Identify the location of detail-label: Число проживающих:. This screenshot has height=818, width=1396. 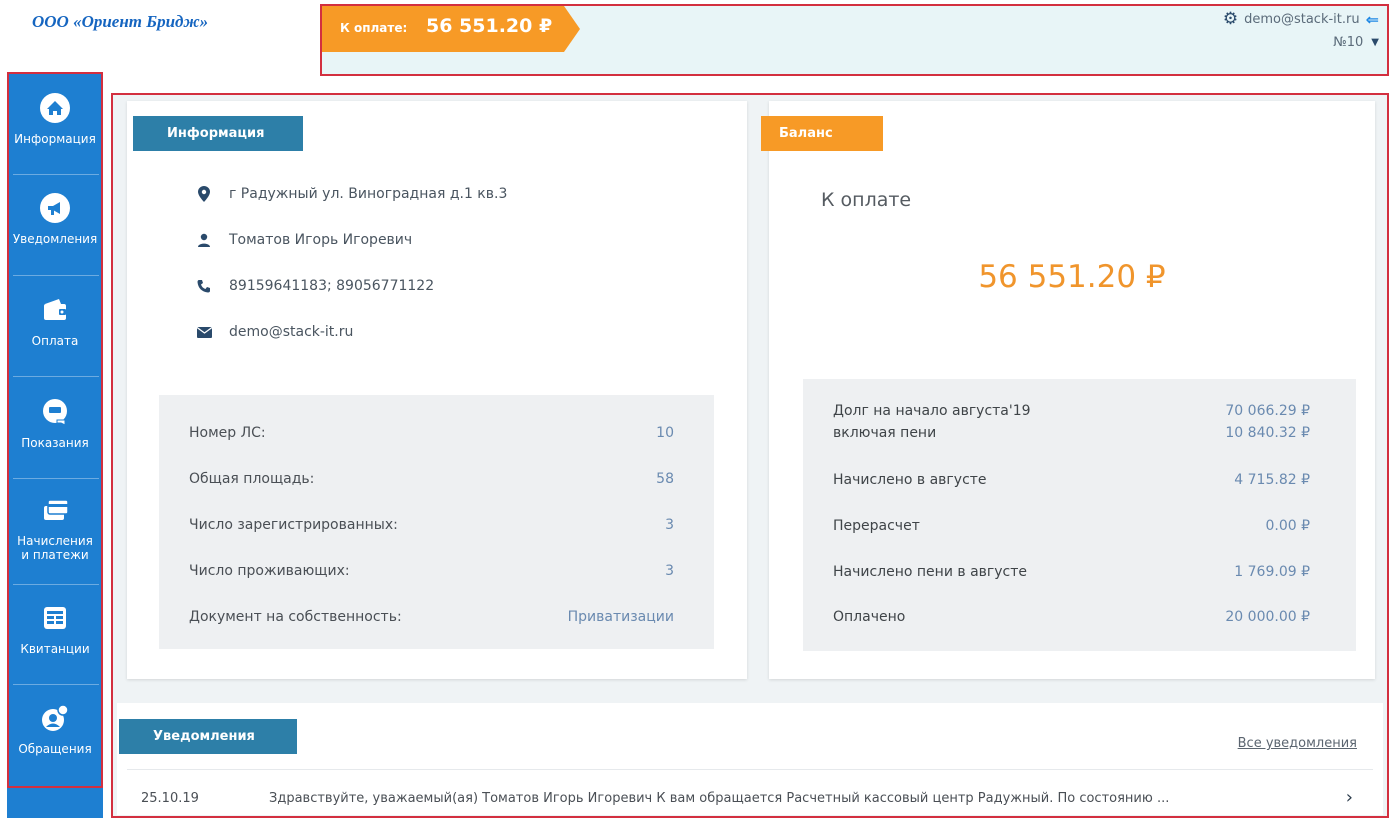
(269, 571).